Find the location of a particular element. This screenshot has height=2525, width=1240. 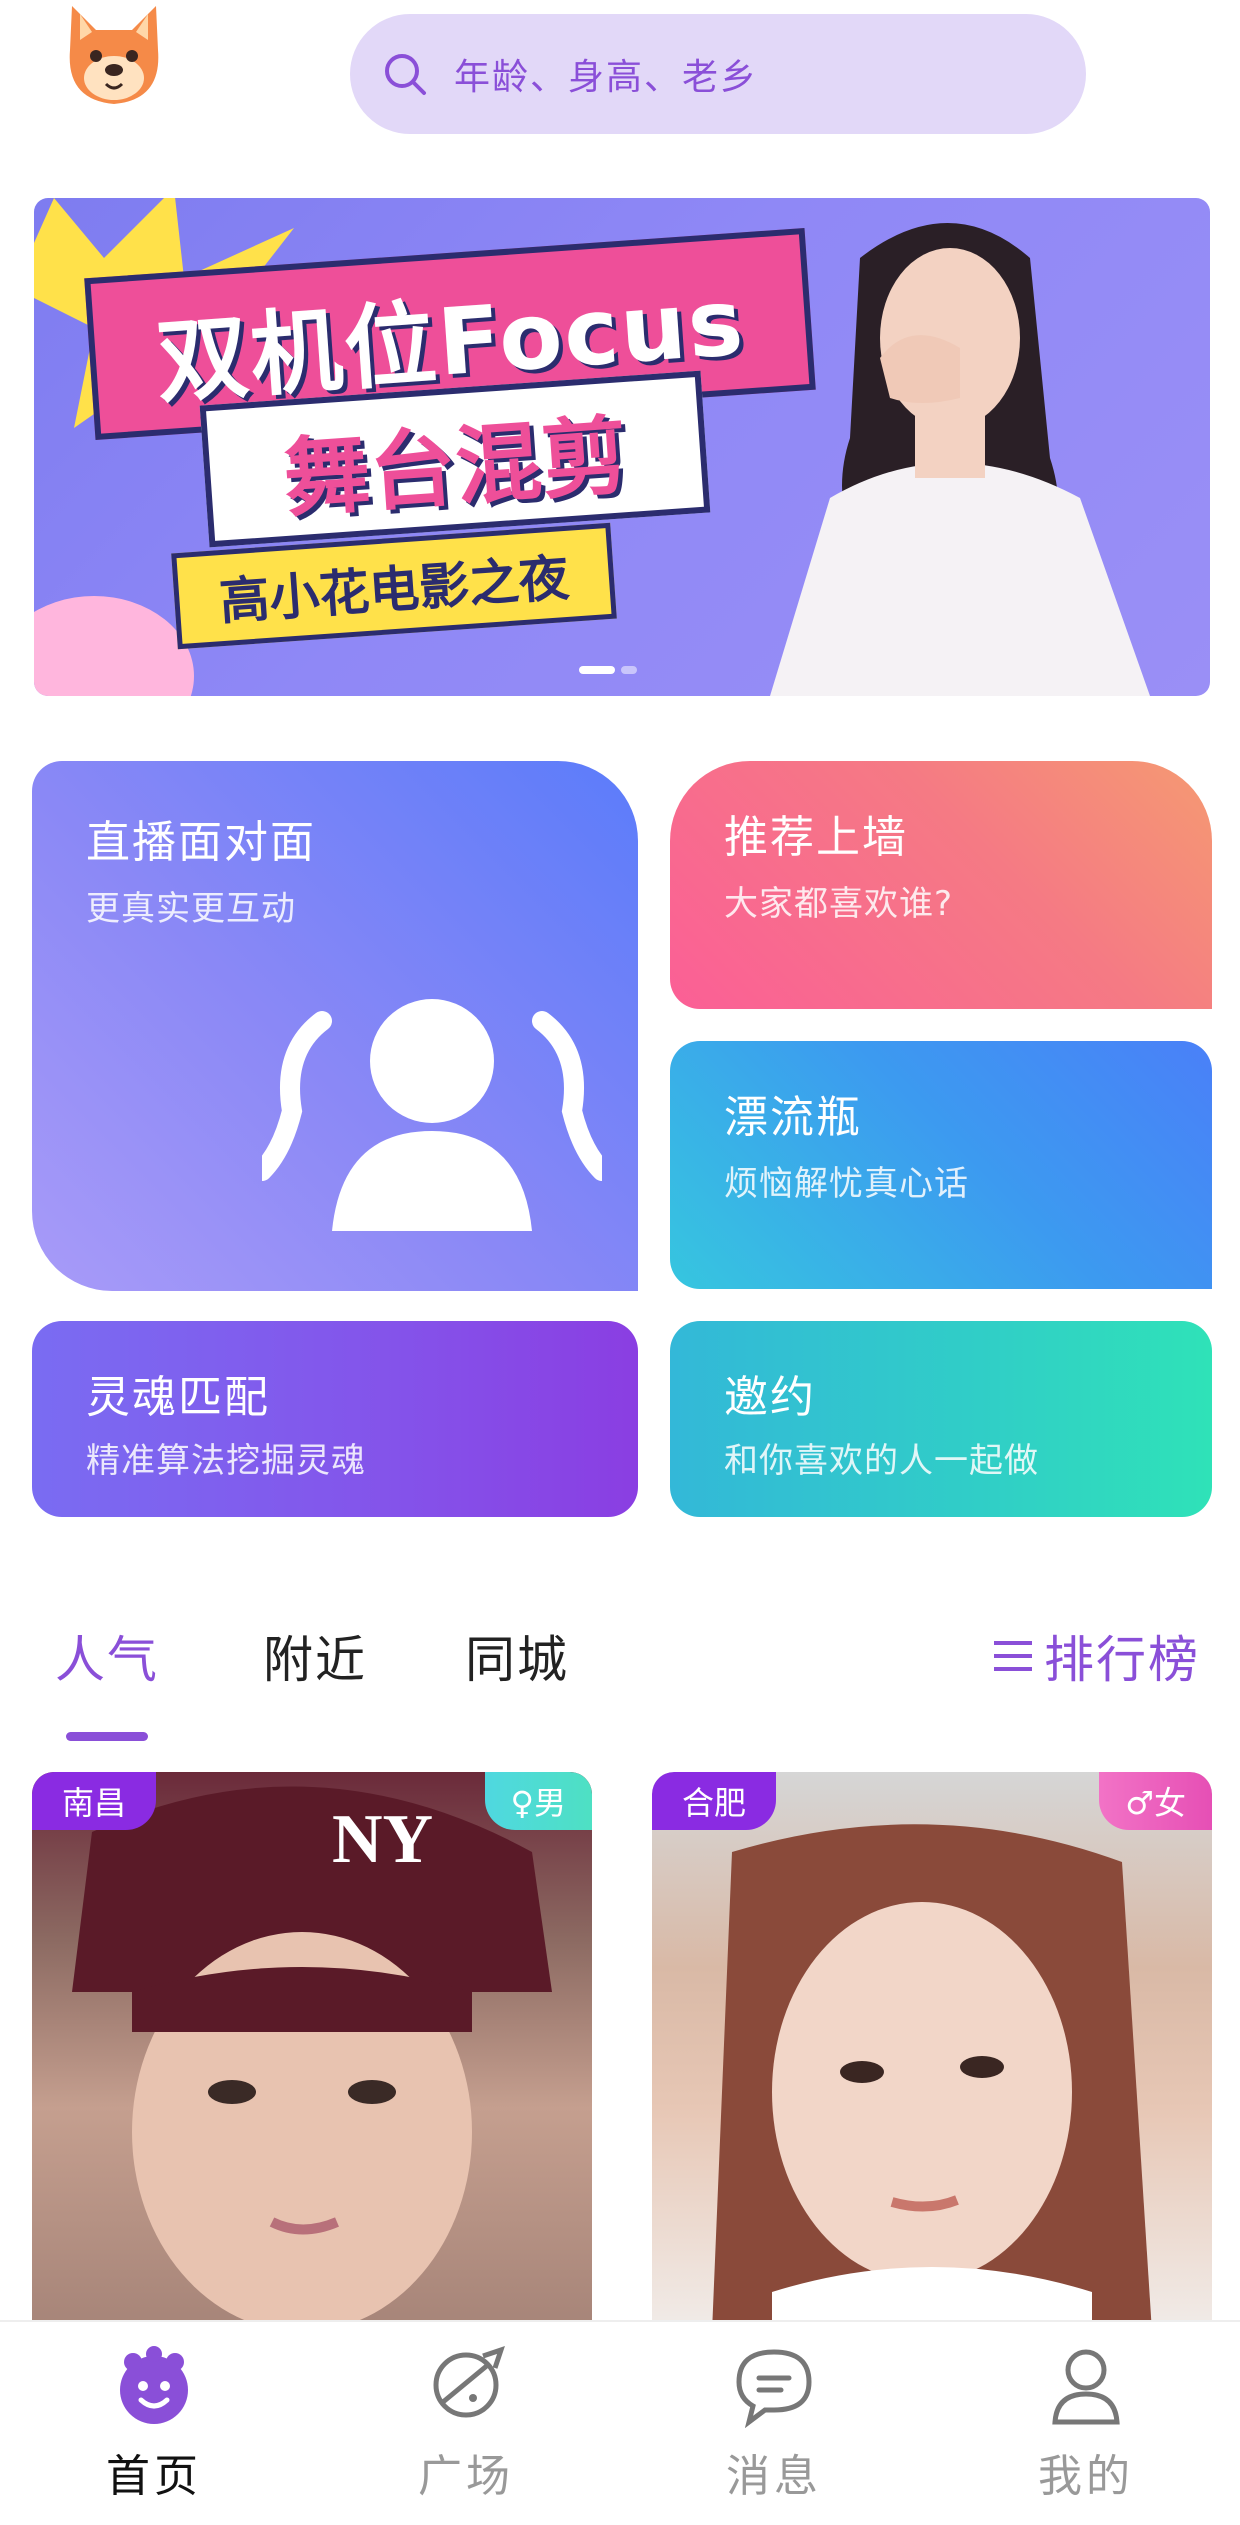

home-face-icon is located at coordinates (154, 2385).